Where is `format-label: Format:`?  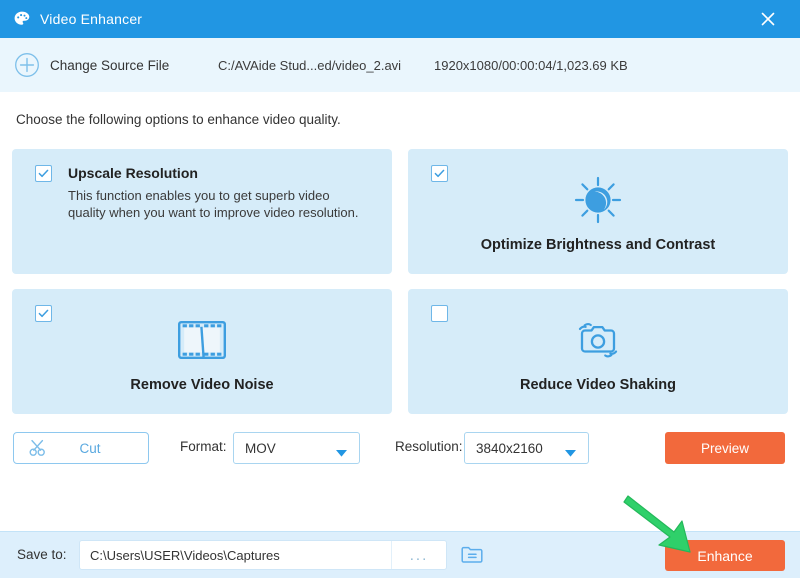 format-label: Format: is located at coordinates (203, 446).